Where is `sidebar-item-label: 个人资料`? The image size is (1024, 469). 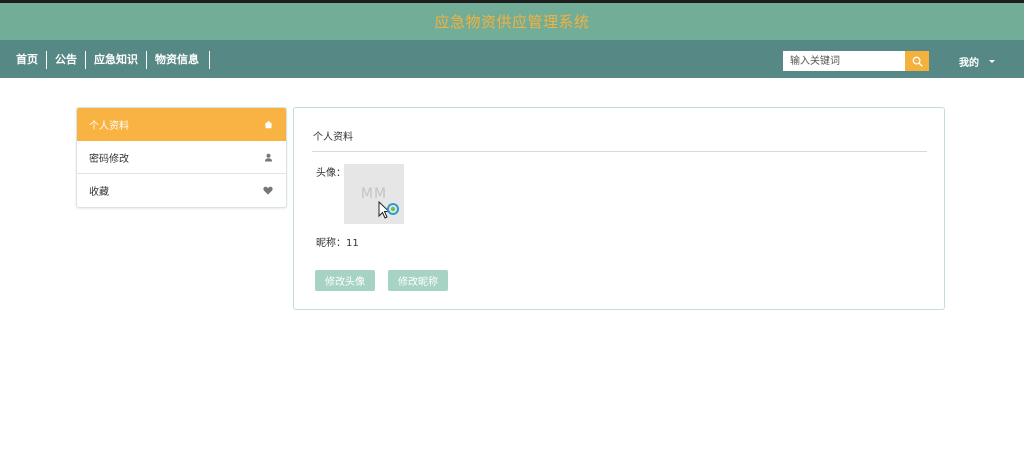 sidebar-item-label: 个人资料 is located at coordinates (109, 126).